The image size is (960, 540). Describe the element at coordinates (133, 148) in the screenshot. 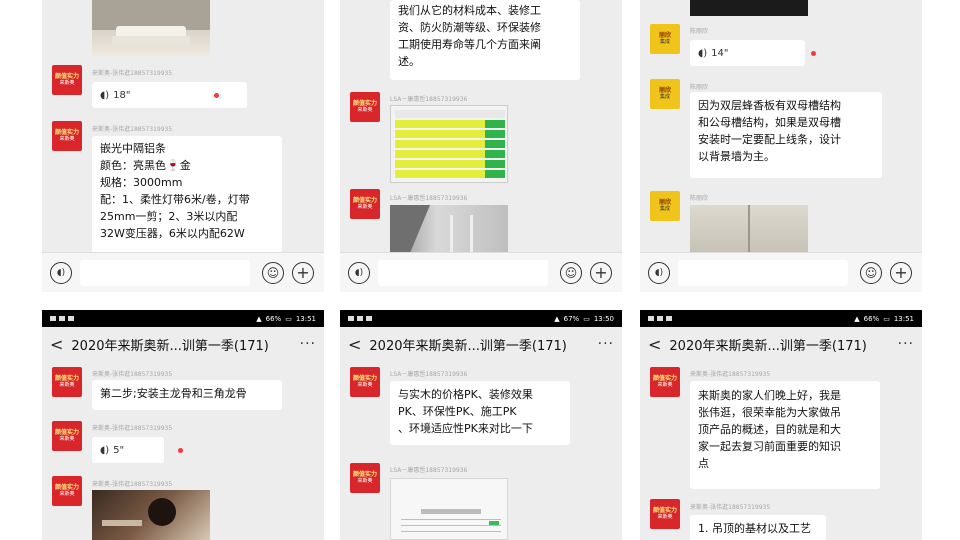

I see `message-line: 嵌光中隔铝条` at that location.